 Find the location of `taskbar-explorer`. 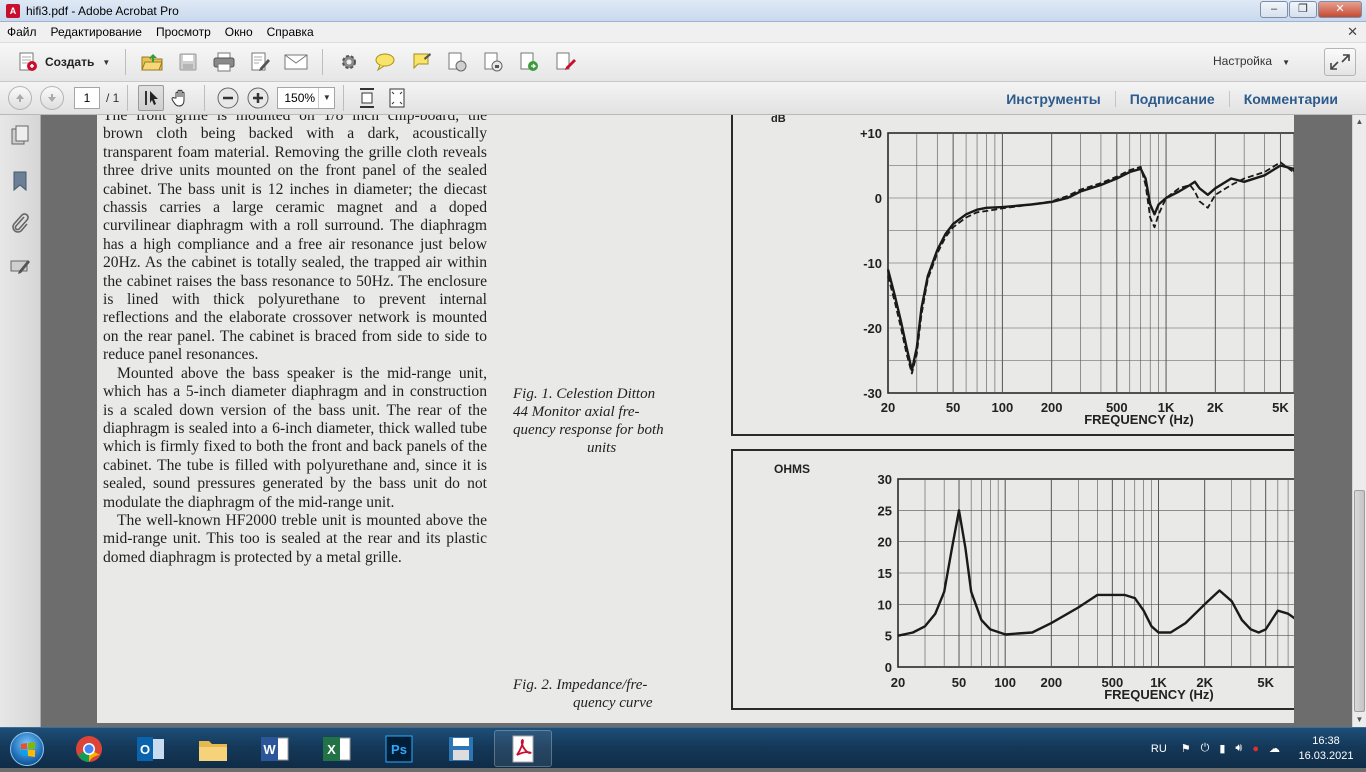

taskbar-explorer is located at coordinates (213, 748).